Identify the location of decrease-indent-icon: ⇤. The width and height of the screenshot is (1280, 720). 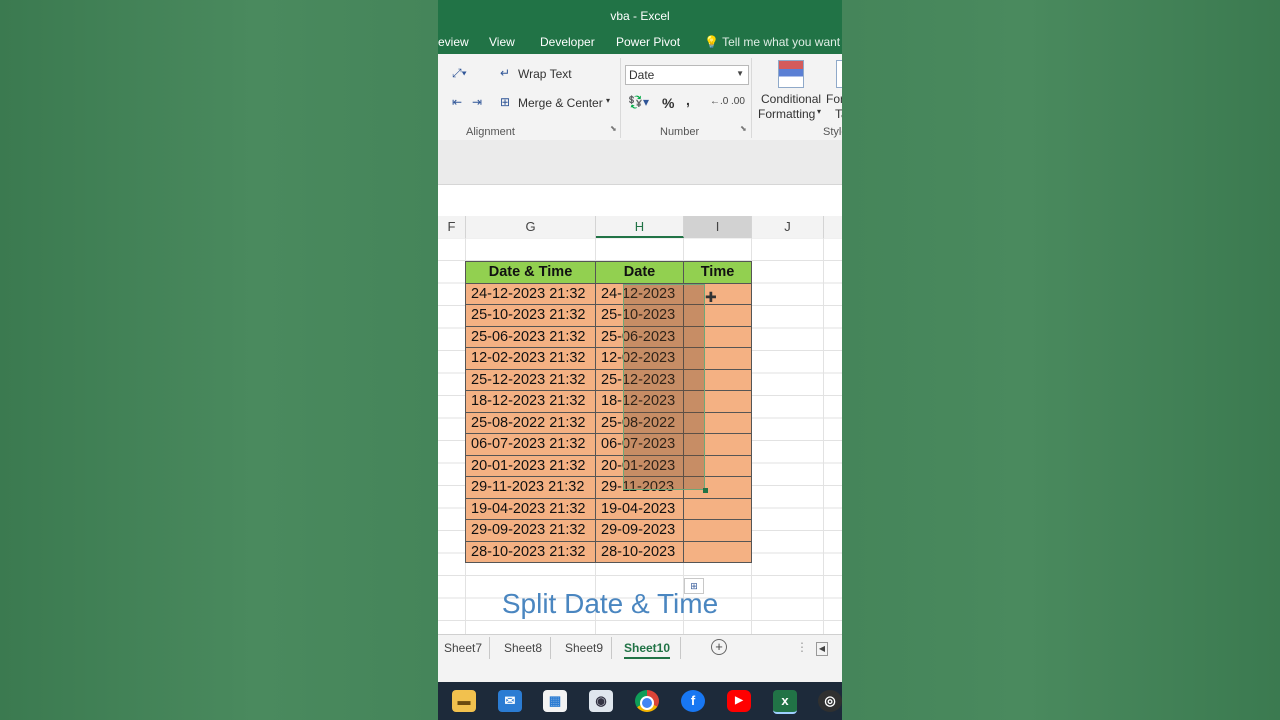
(457, 102).